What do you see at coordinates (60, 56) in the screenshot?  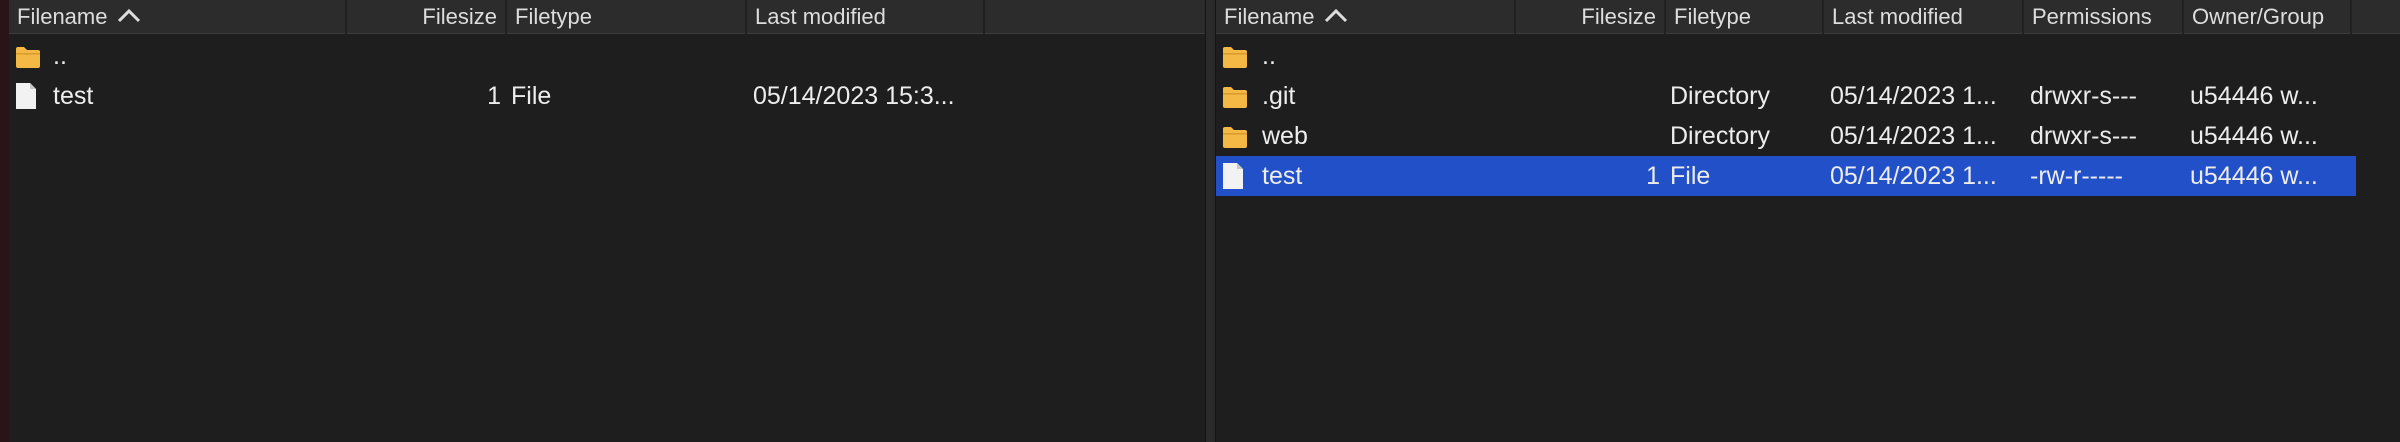 I see `local-cell-name: ..` at bounding box center [60, 56].